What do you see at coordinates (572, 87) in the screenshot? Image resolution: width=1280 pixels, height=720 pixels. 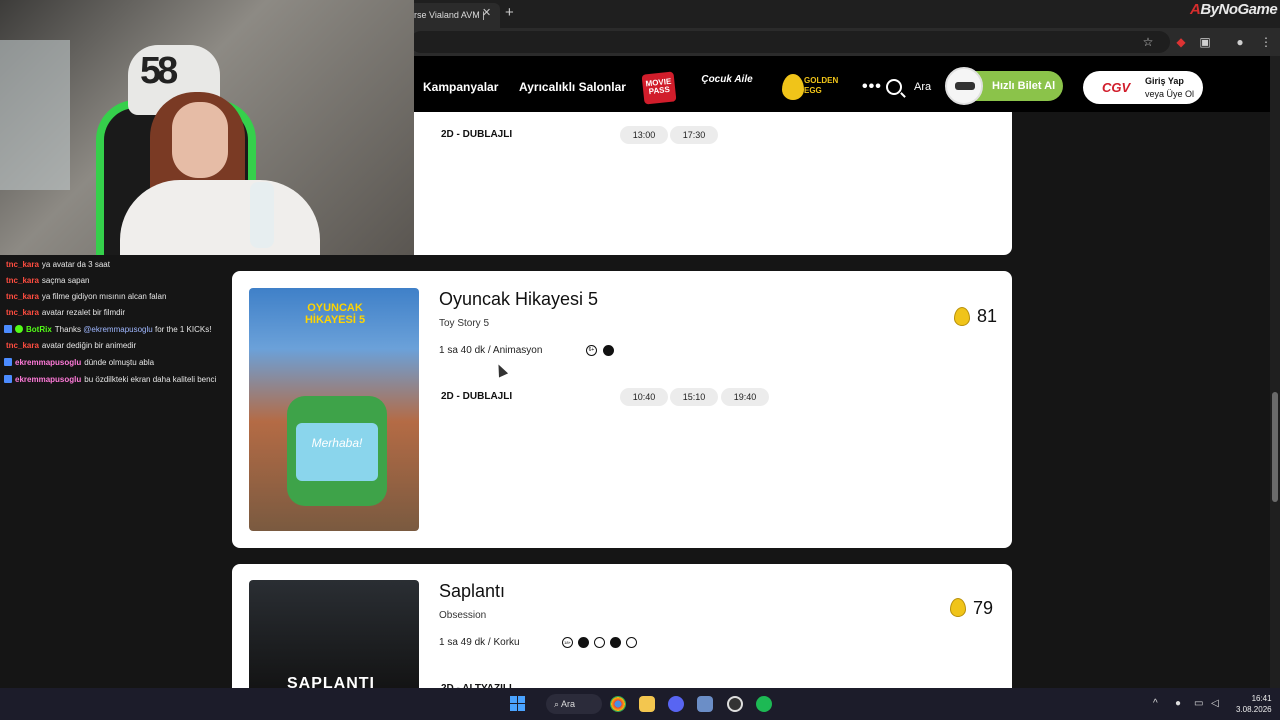 I see `nav-ayricalikli-salonlar: Ayrıcalıklı Salonlar` at bounding box center [572, 87].